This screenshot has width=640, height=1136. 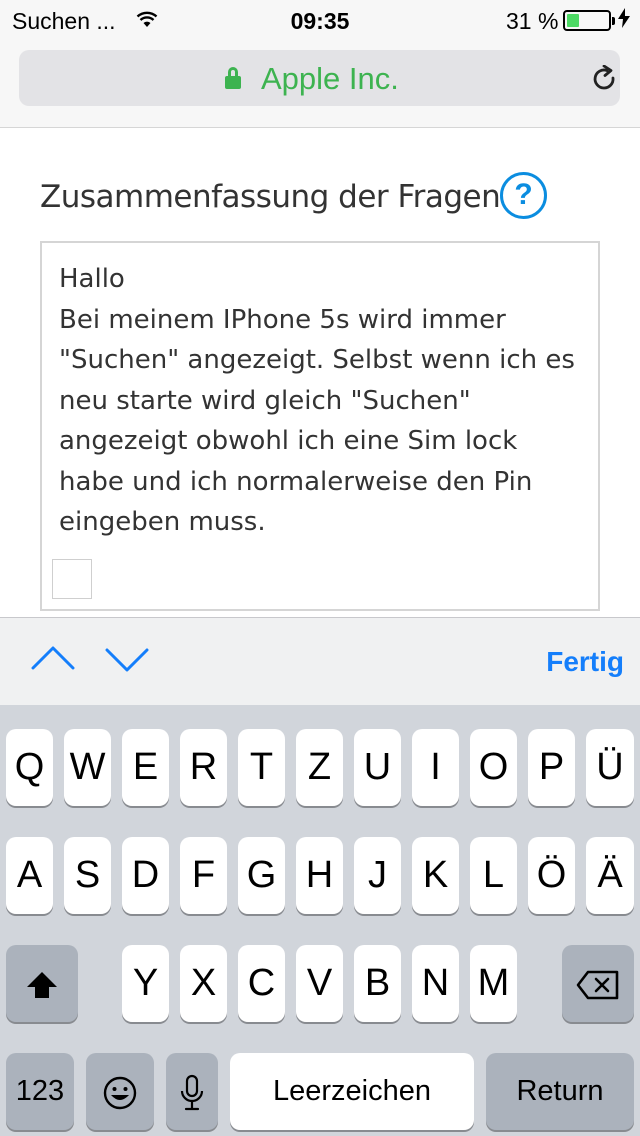 What do you see at coordinates (53, 659) in the screenshot?
I see `chevron-up-icon` at bounding box center [53, 659].